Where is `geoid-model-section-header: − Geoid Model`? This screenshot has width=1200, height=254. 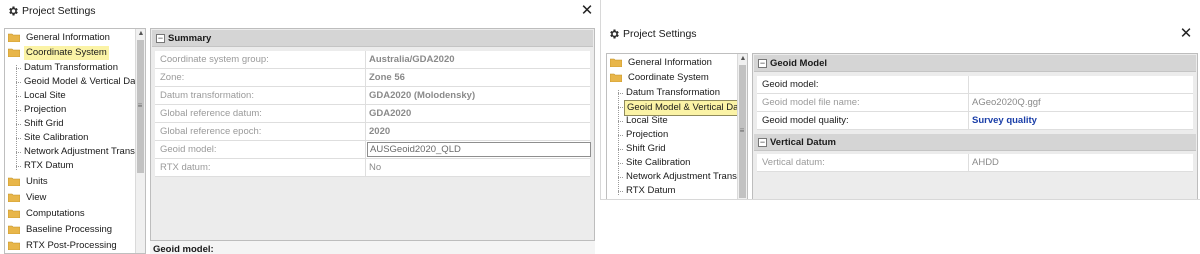
geoid-model-section-header: − Geoid Model is located at coordinates (975, 63).